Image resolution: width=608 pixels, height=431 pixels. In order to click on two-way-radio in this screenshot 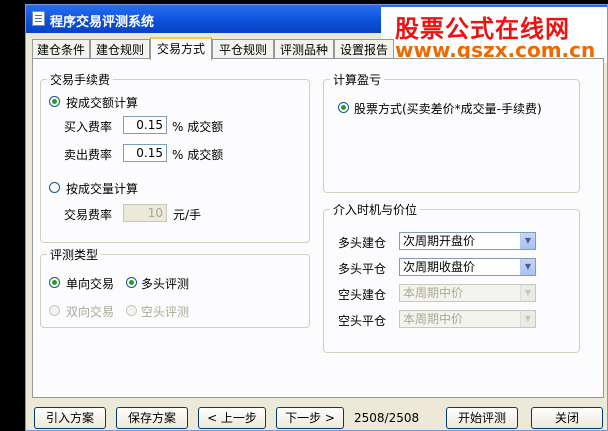, I will do `click(54, 310)`.